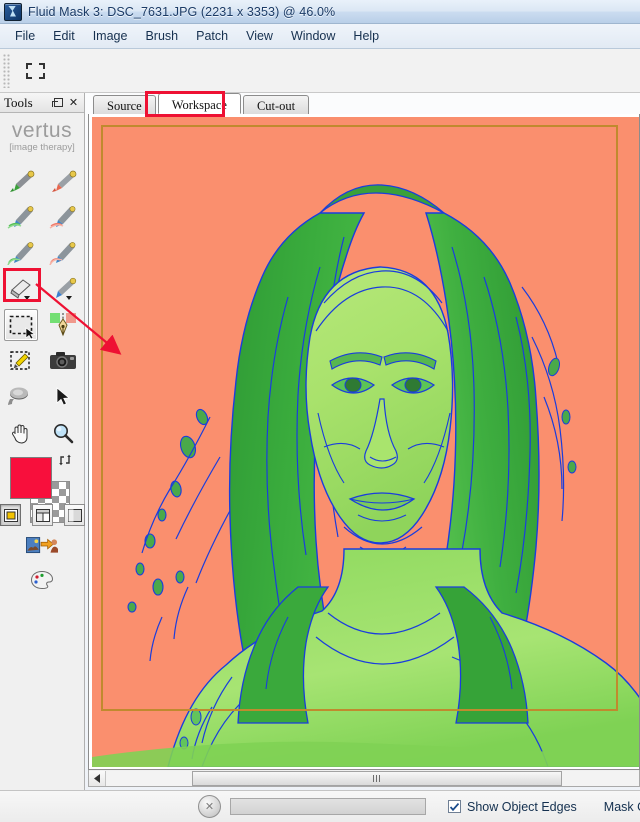  I want to click on red-edge-brush-icon, so click(62, 217).